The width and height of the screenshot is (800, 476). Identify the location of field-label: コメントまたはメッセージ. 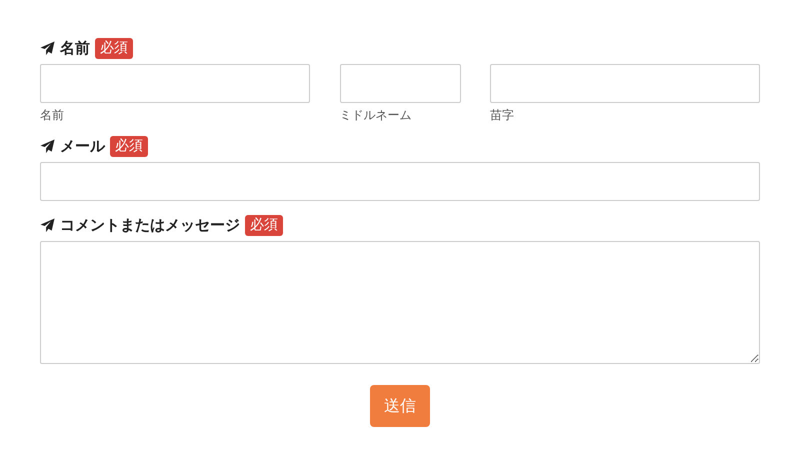
(150, 225).